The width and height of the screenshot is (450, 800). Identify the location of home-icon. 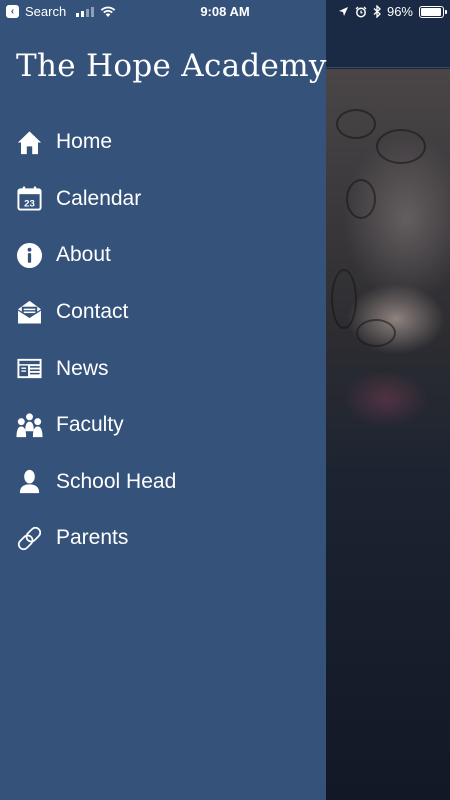
(29, 142).